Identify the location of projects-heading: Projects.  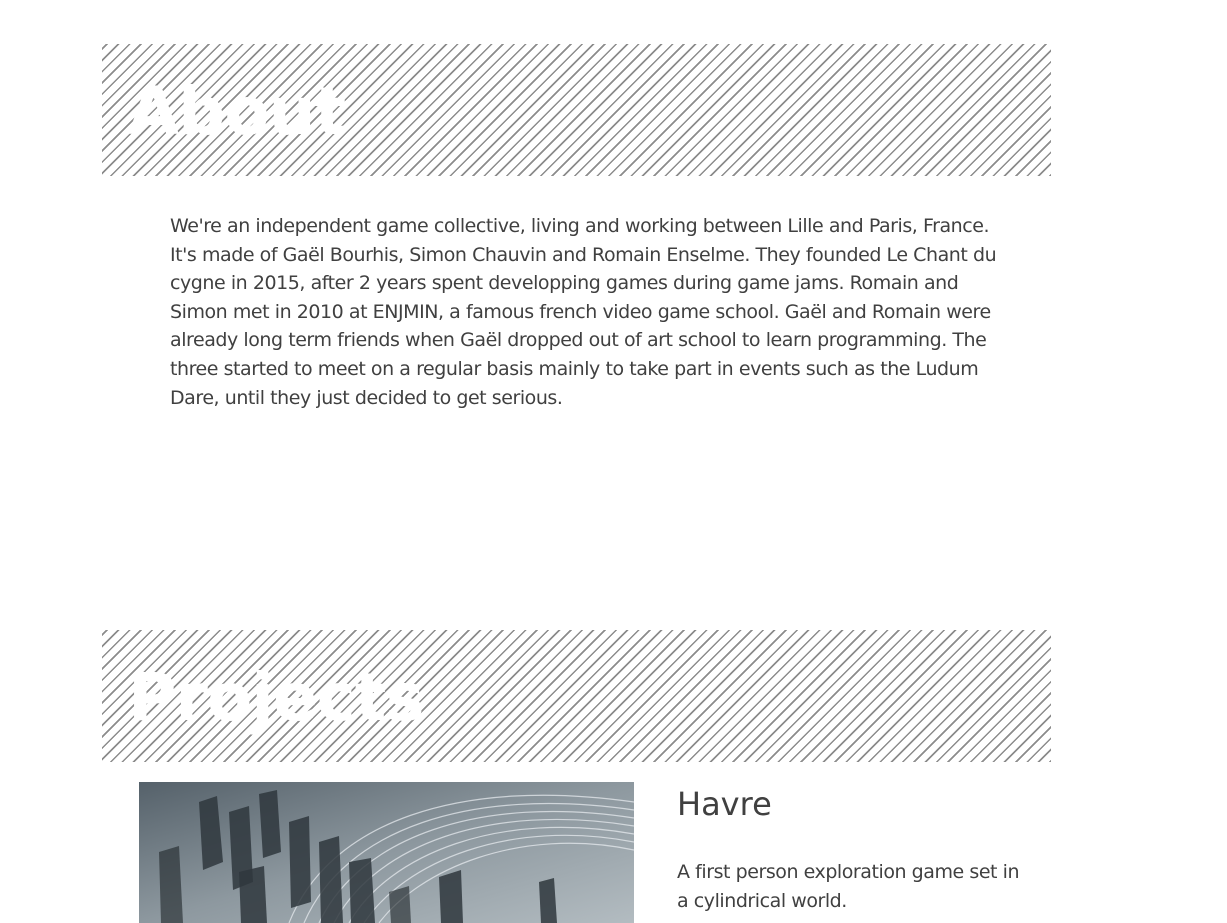
(276, 697).